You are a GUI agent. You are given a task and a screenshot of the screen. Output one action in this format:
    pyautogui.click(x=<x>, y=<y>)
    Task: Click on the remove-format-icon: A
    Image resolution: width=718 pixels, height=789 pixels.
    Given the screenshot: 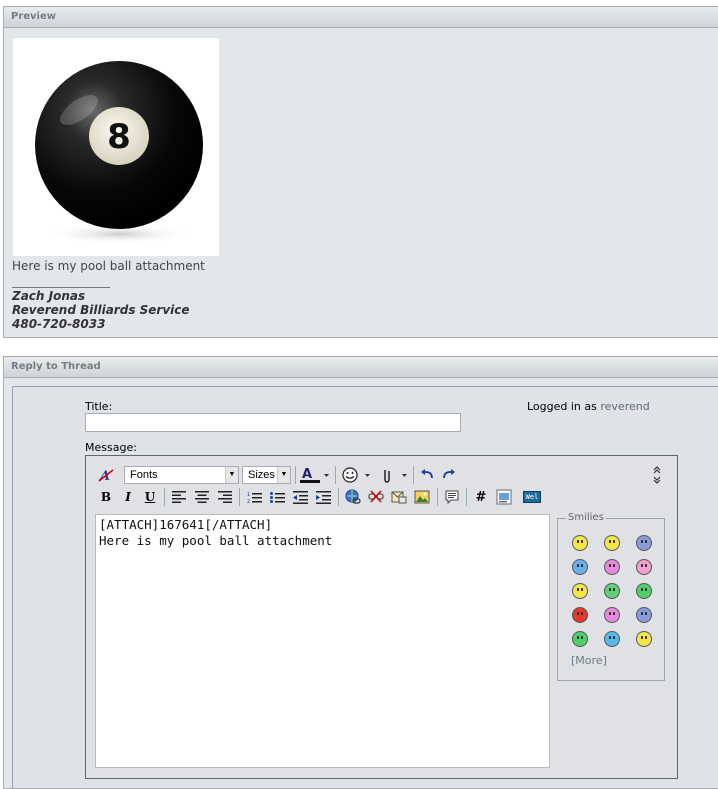 What is the action you would take?
    pyautogui.click(x=106, y=475)
    